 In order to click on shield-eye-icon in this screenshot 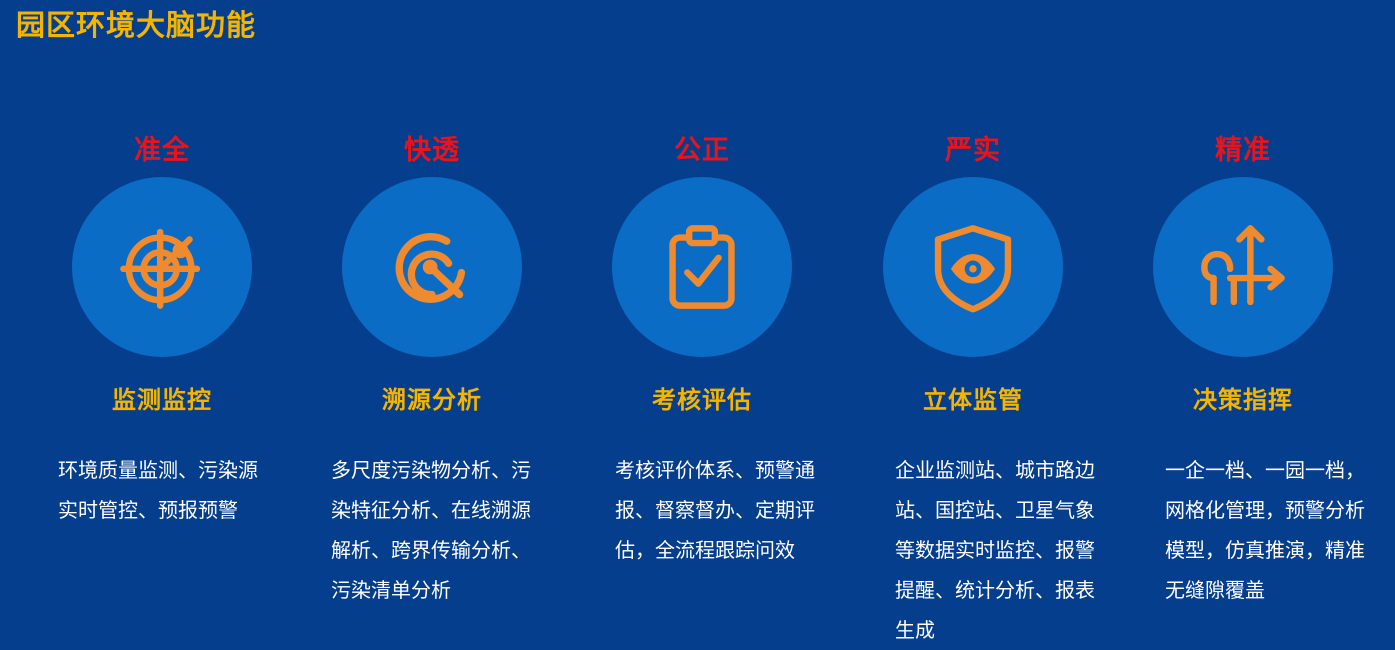, I will do `click(973, 269)`.